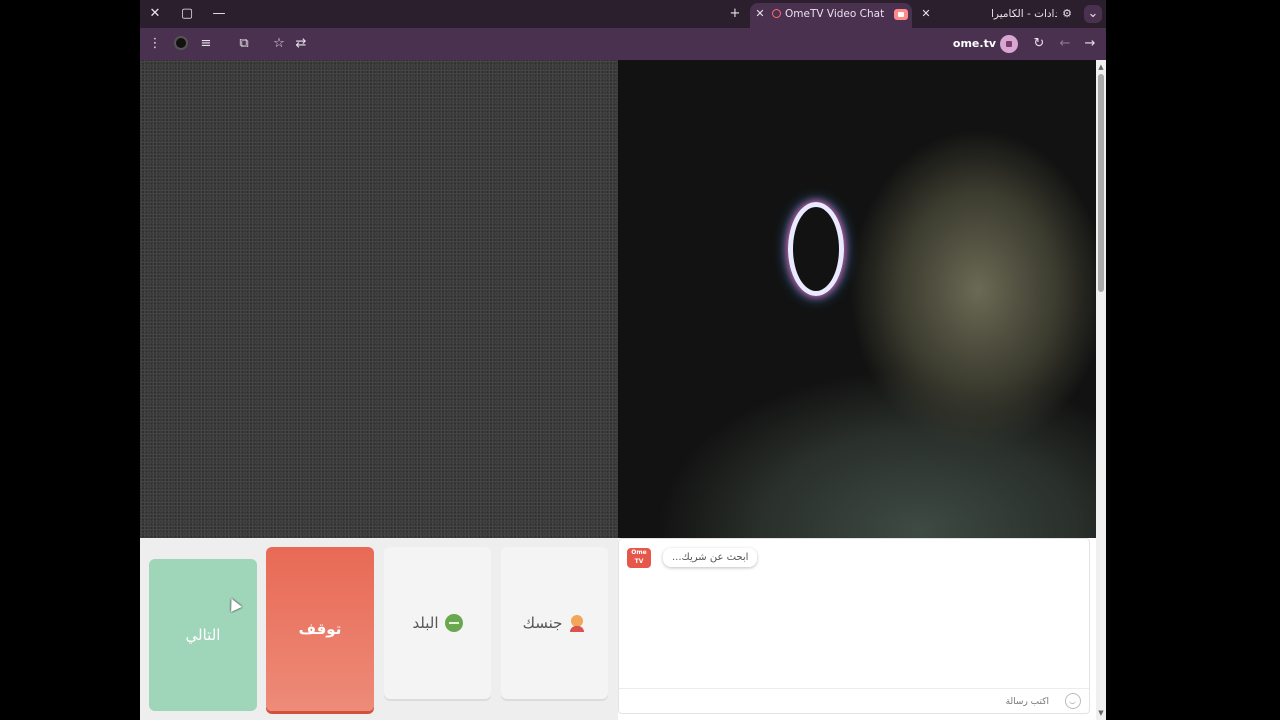 The height and width of the screenshot is (720, 1280). Describe the element at coordinates (901, 14) in the screenshot. I see `camera-recording-icon` at that location.